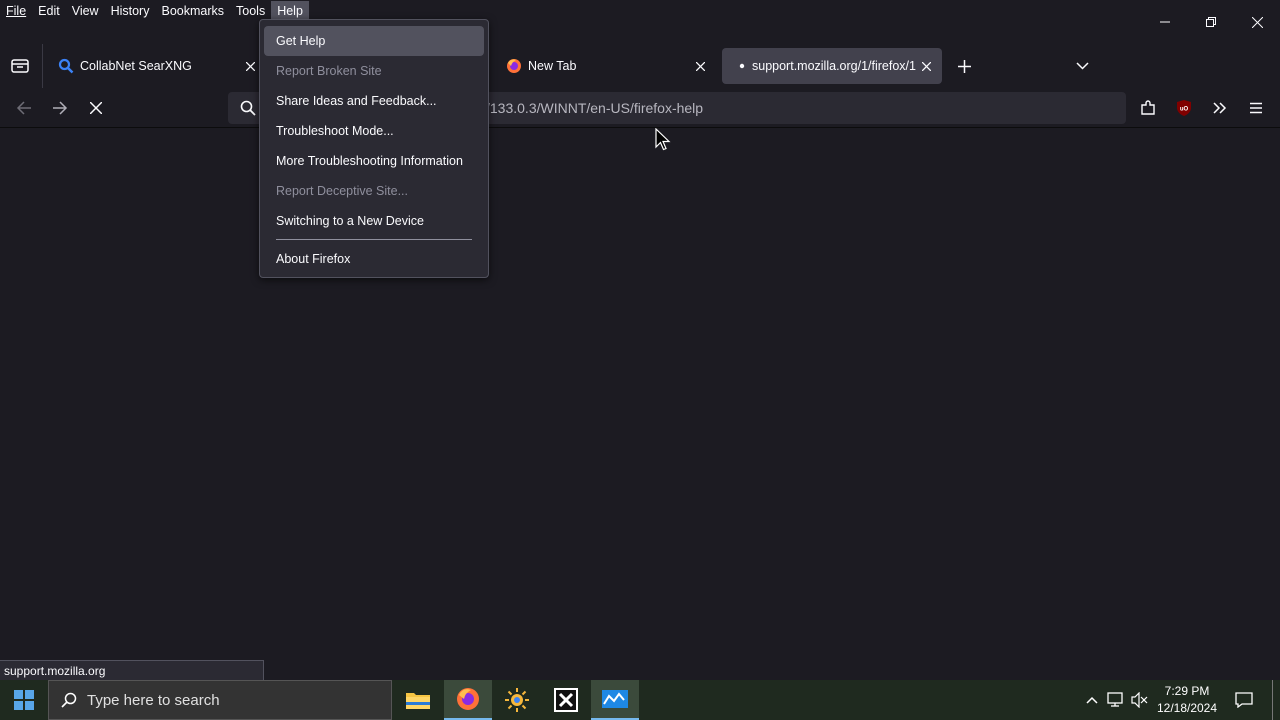  Describe the element at coordinates (1220, 108) in the screenshot. I see `overflow-menu-button` at that location.